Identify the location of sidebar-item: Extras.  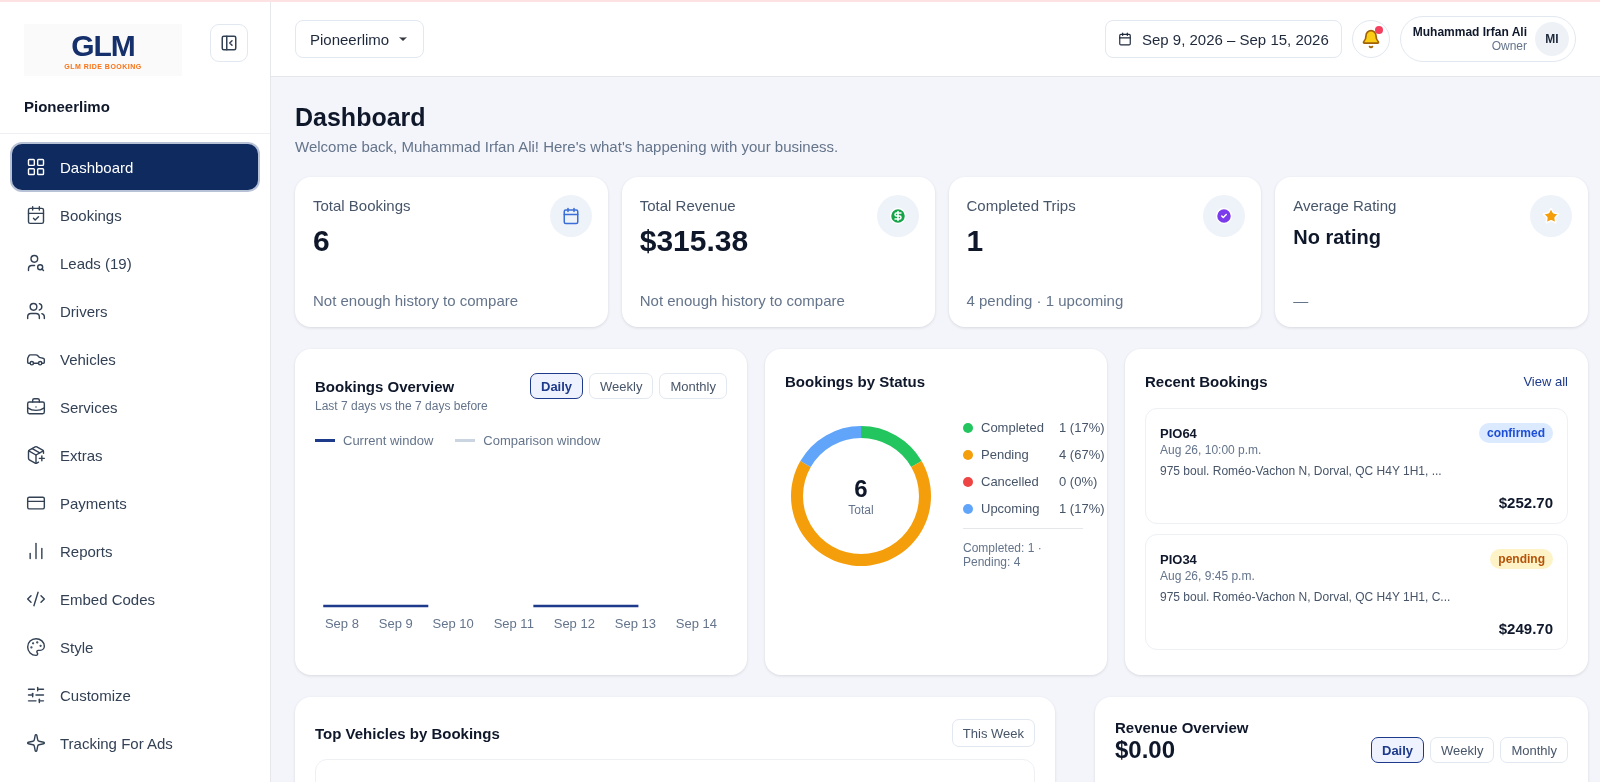
(135, 455).